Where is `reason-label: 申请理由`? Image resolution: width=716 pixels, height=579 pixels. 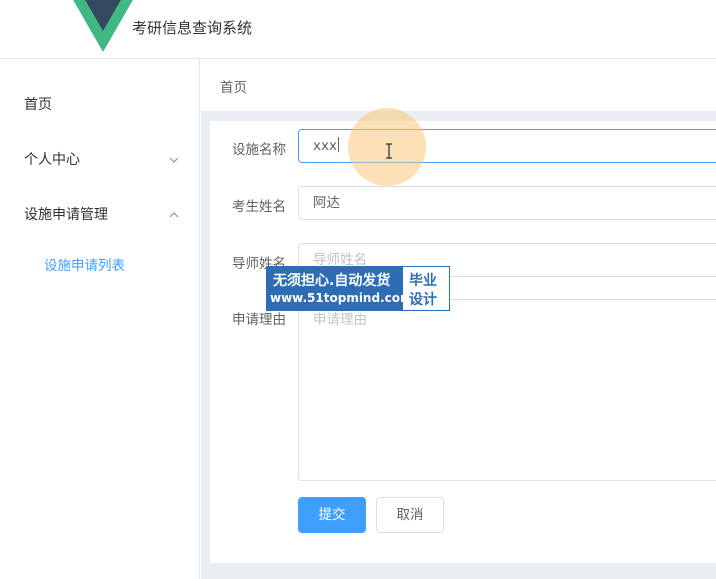 reason-label: 申请理由 is located at coordinates (259, 320).